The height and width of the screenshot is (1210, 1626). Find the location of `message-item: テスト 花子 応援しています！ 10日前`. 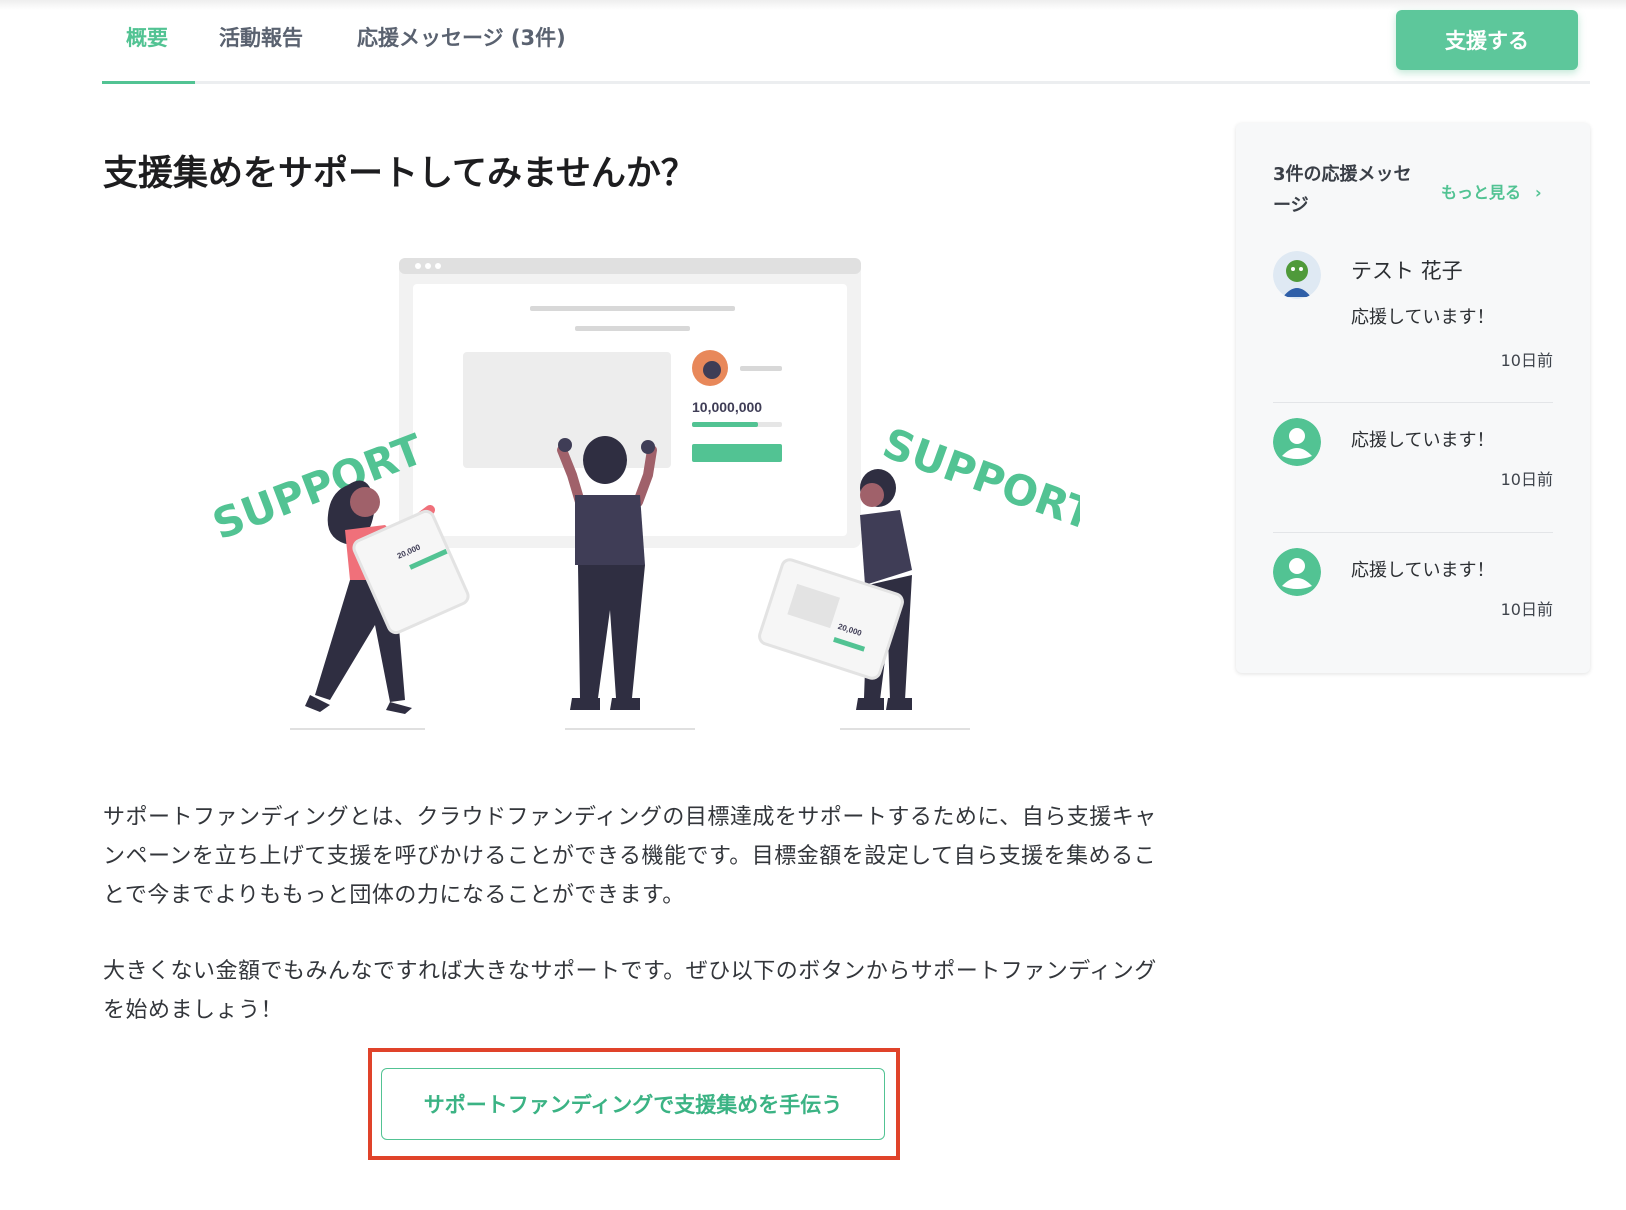

message-item: テスト 花子 応援しています！ 10日前 is located at coordinates (1413, 316).